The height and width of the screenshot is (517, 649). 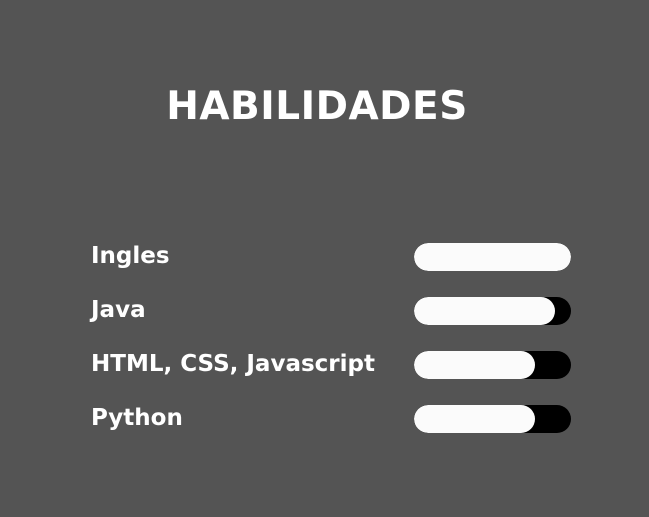 What do you see at coordinates (331, 263) in the screenshot?
I see `skill-row: Ingles` at bounding box center [331, 263].